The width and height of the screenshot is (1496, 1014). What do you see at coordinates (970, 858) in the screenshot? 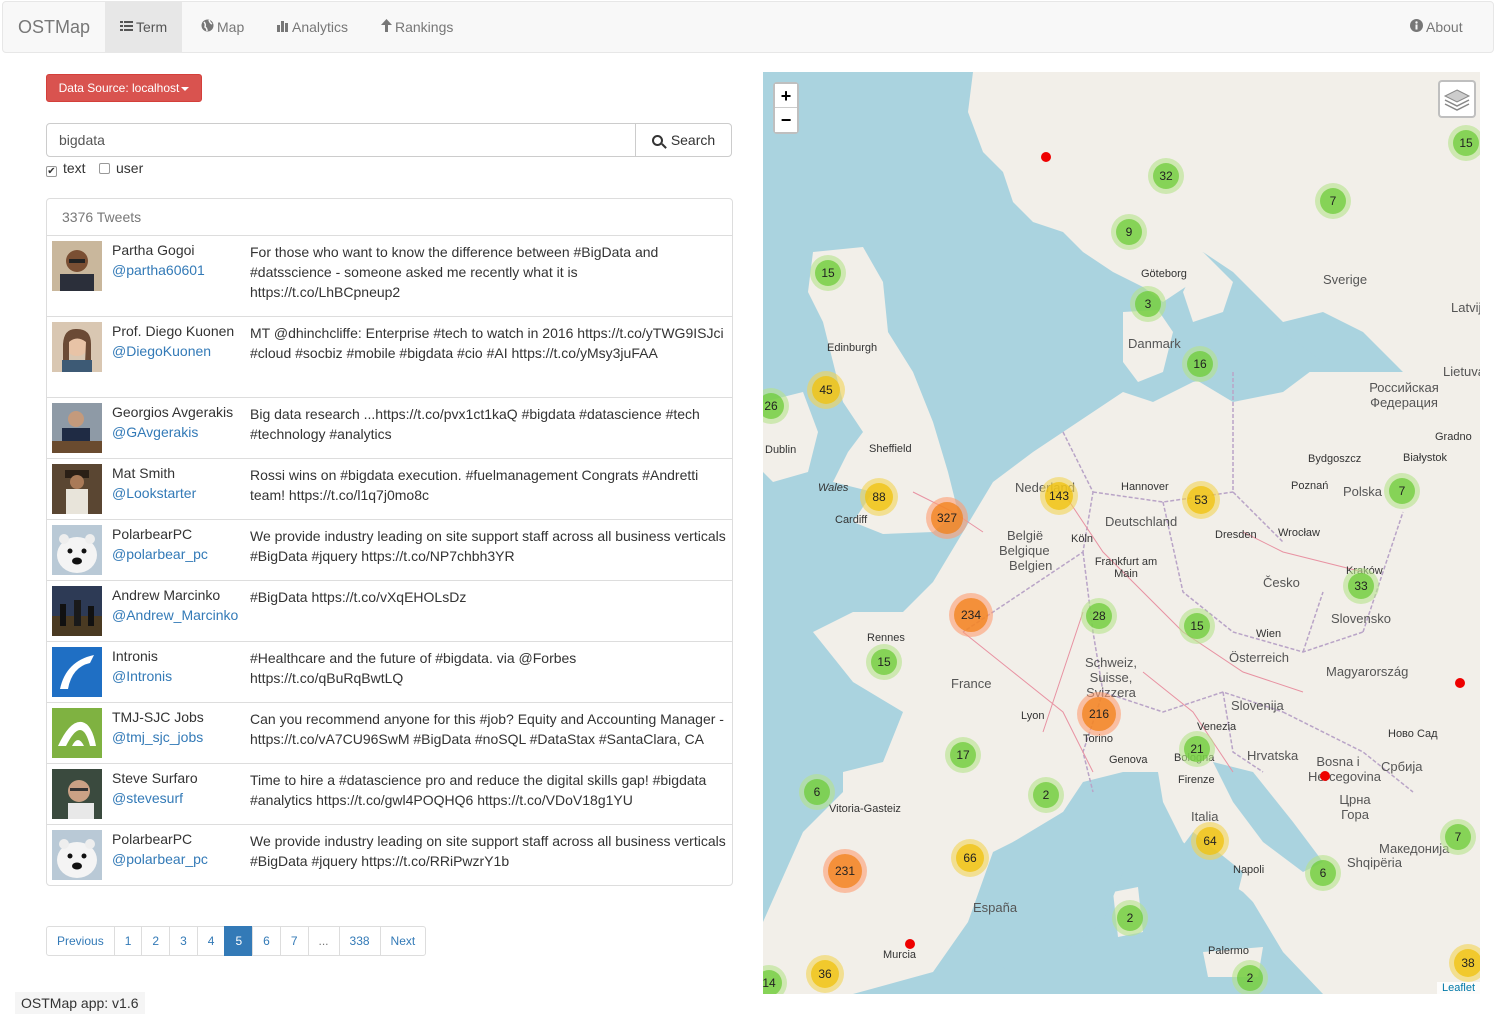
I see `map-cluster-marker: 66` at bounding box center [970, 858].